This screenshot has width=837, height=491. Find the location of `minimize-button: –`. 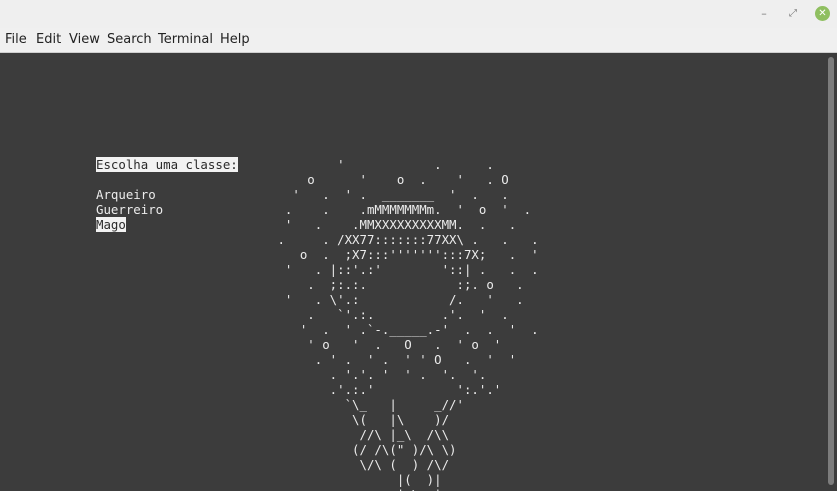

minimize-button: – is located at coordinates (764, 14).